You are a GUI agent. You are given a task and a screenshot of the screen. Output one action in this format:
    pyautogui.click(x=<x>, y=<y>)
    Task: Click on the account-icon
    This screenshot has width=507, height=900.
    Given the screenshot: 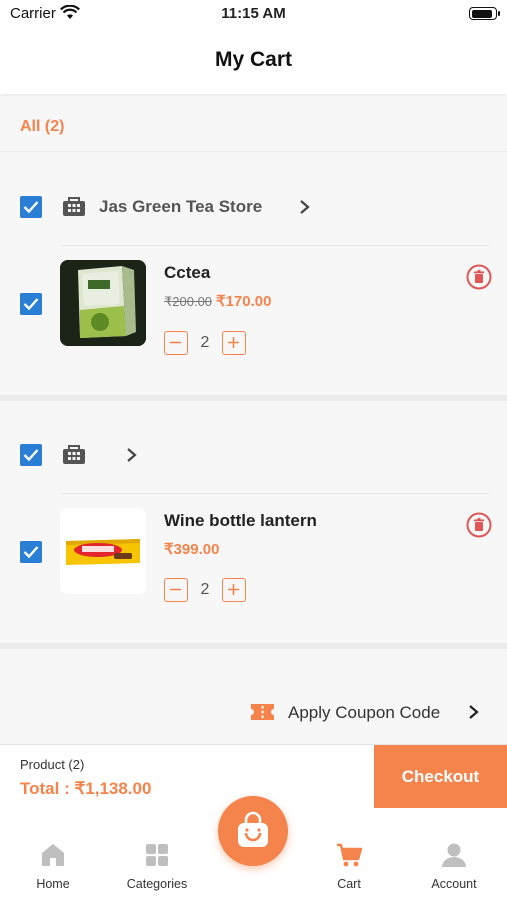 What is the action you would take?
    pyautogui.click(x=454, y=855)
    